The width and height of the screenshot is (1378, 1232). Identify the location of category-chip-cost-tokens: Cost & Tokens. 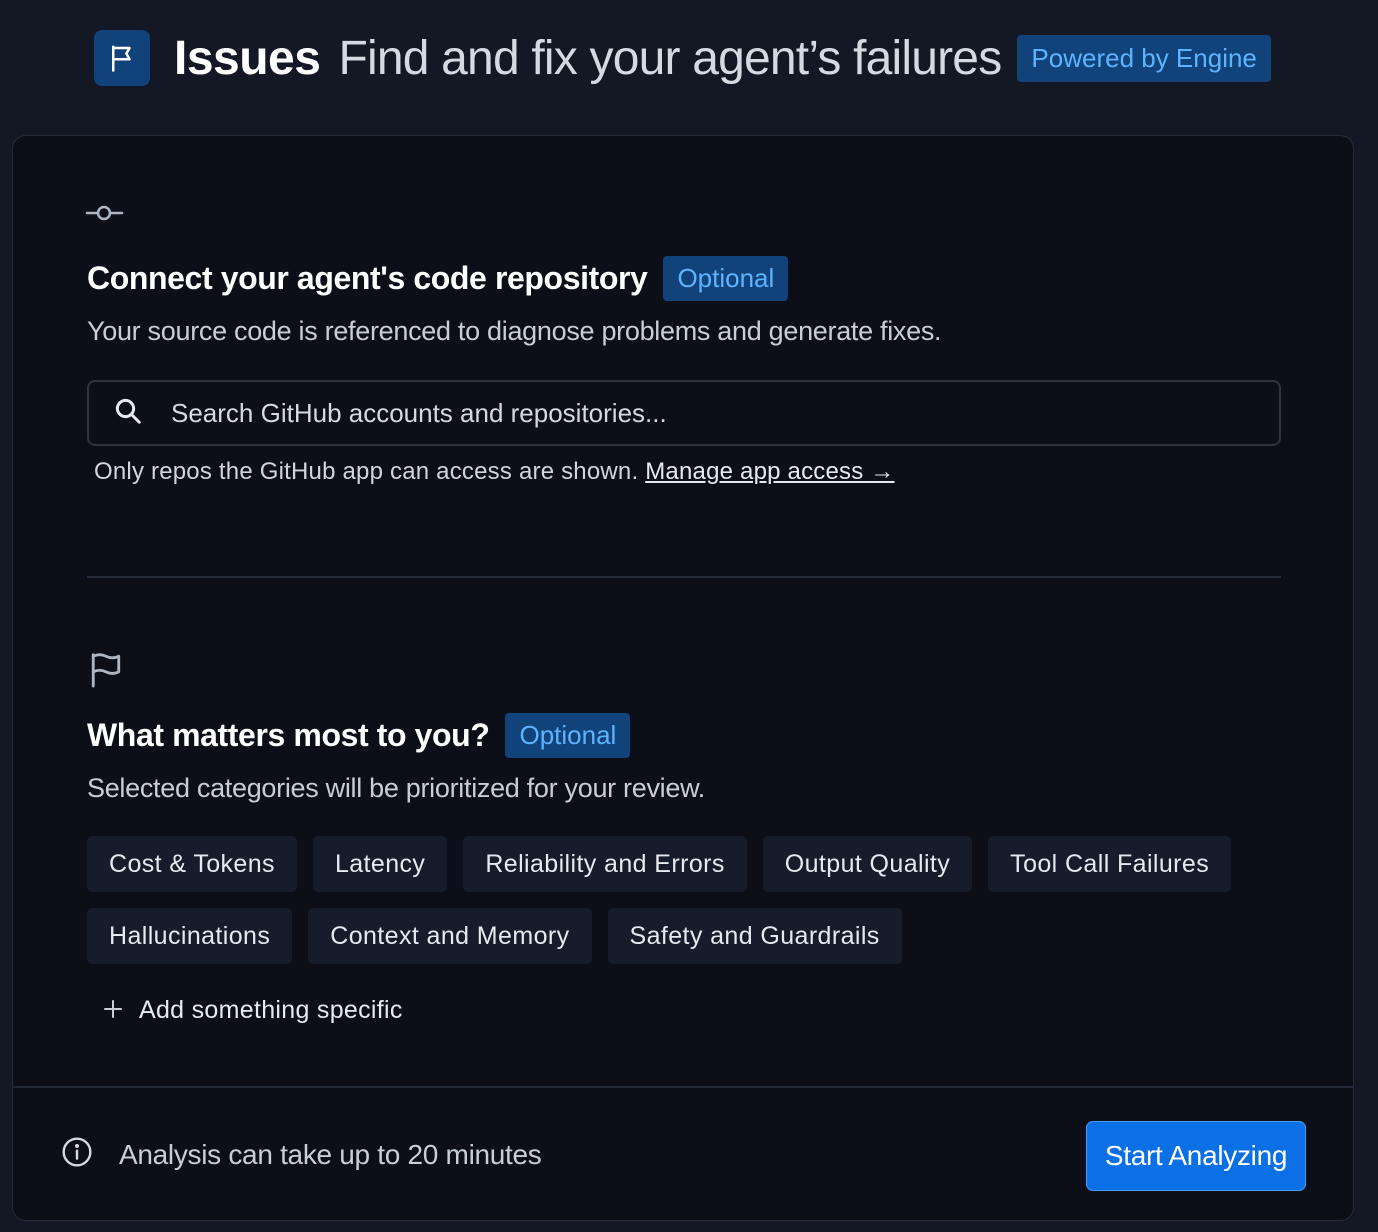
(192, 864).